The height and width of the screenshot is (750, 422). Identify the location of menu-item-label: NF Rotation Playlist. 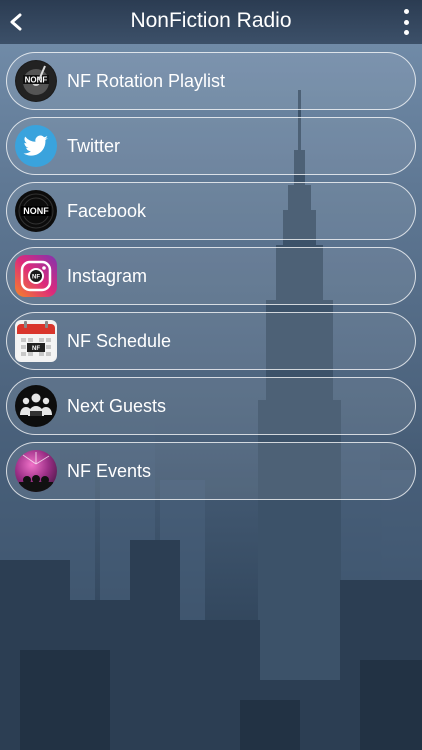
(146, 80).